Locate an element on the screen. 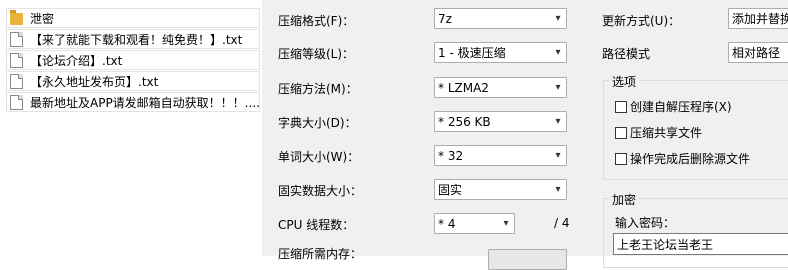 This screenshot has height=270, width=788. word-size-select: * 32 ▾ is located at coordinates (500, 155).